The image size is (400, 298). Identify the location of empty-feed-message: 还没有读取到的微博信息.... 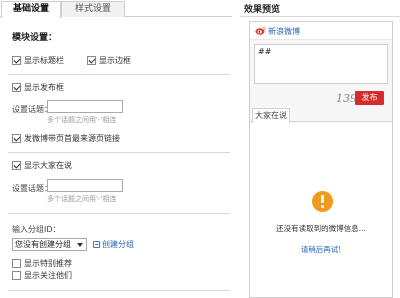
(321, 228).